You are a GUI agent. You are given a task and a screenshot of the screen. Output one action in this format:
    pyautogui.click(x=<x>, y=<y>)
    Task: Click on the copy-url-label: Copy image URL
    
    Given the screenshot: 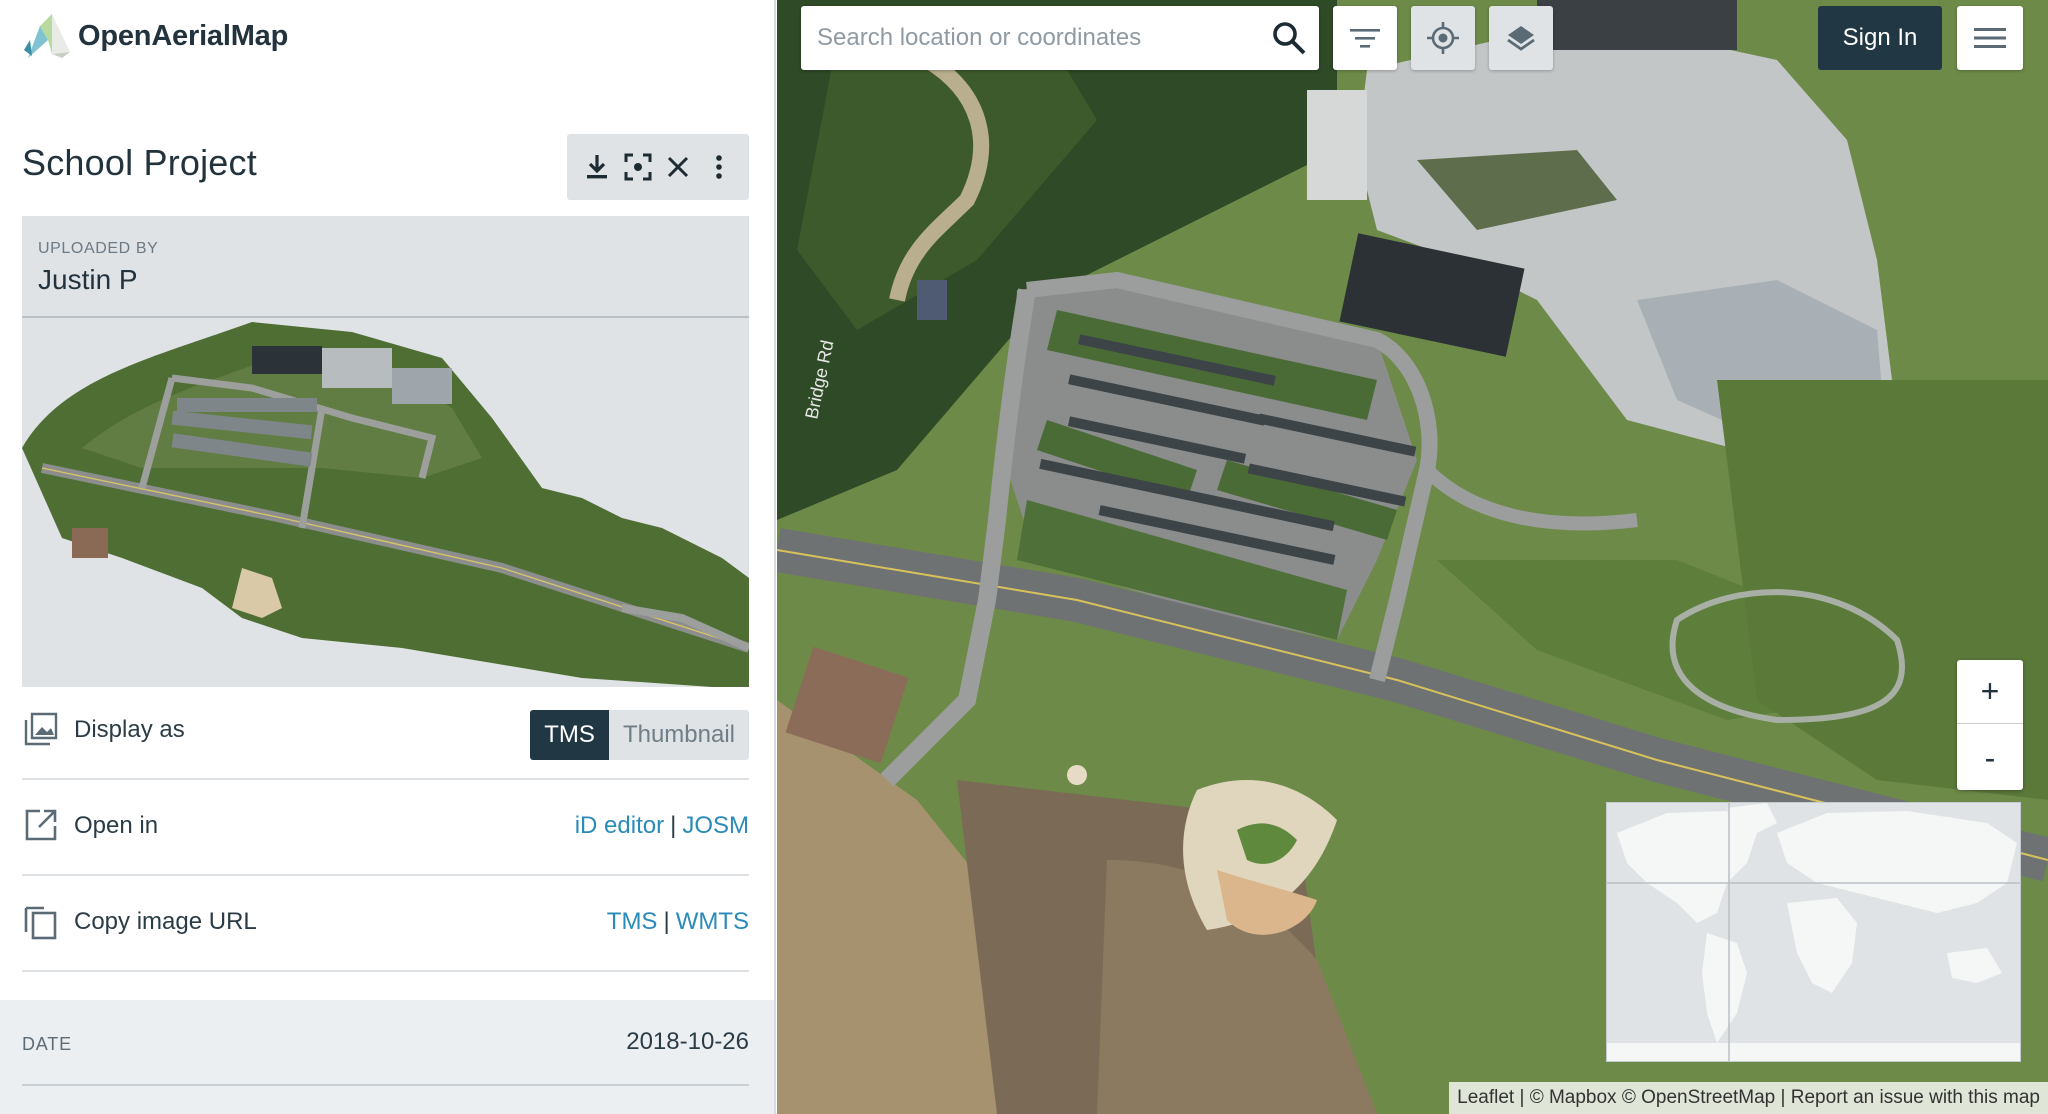 What is the action you would take?
    pyautogui.click(x=165, y=921)
    